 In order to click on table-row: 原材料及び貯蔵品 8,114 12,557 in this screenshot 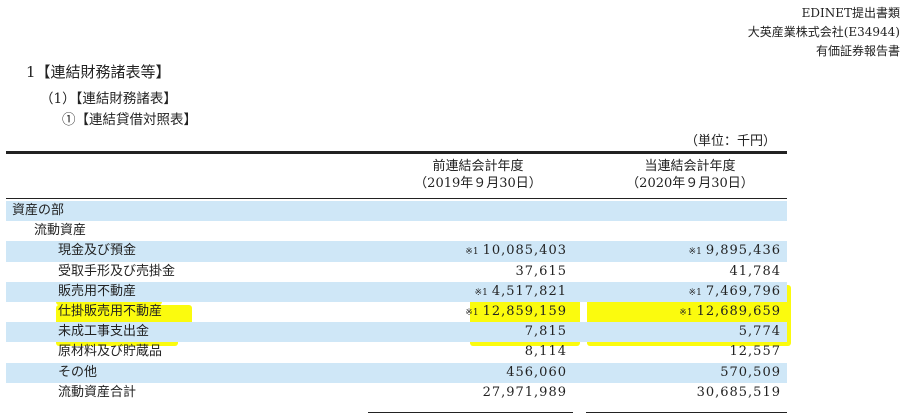, I will do `click(396, 352)`.